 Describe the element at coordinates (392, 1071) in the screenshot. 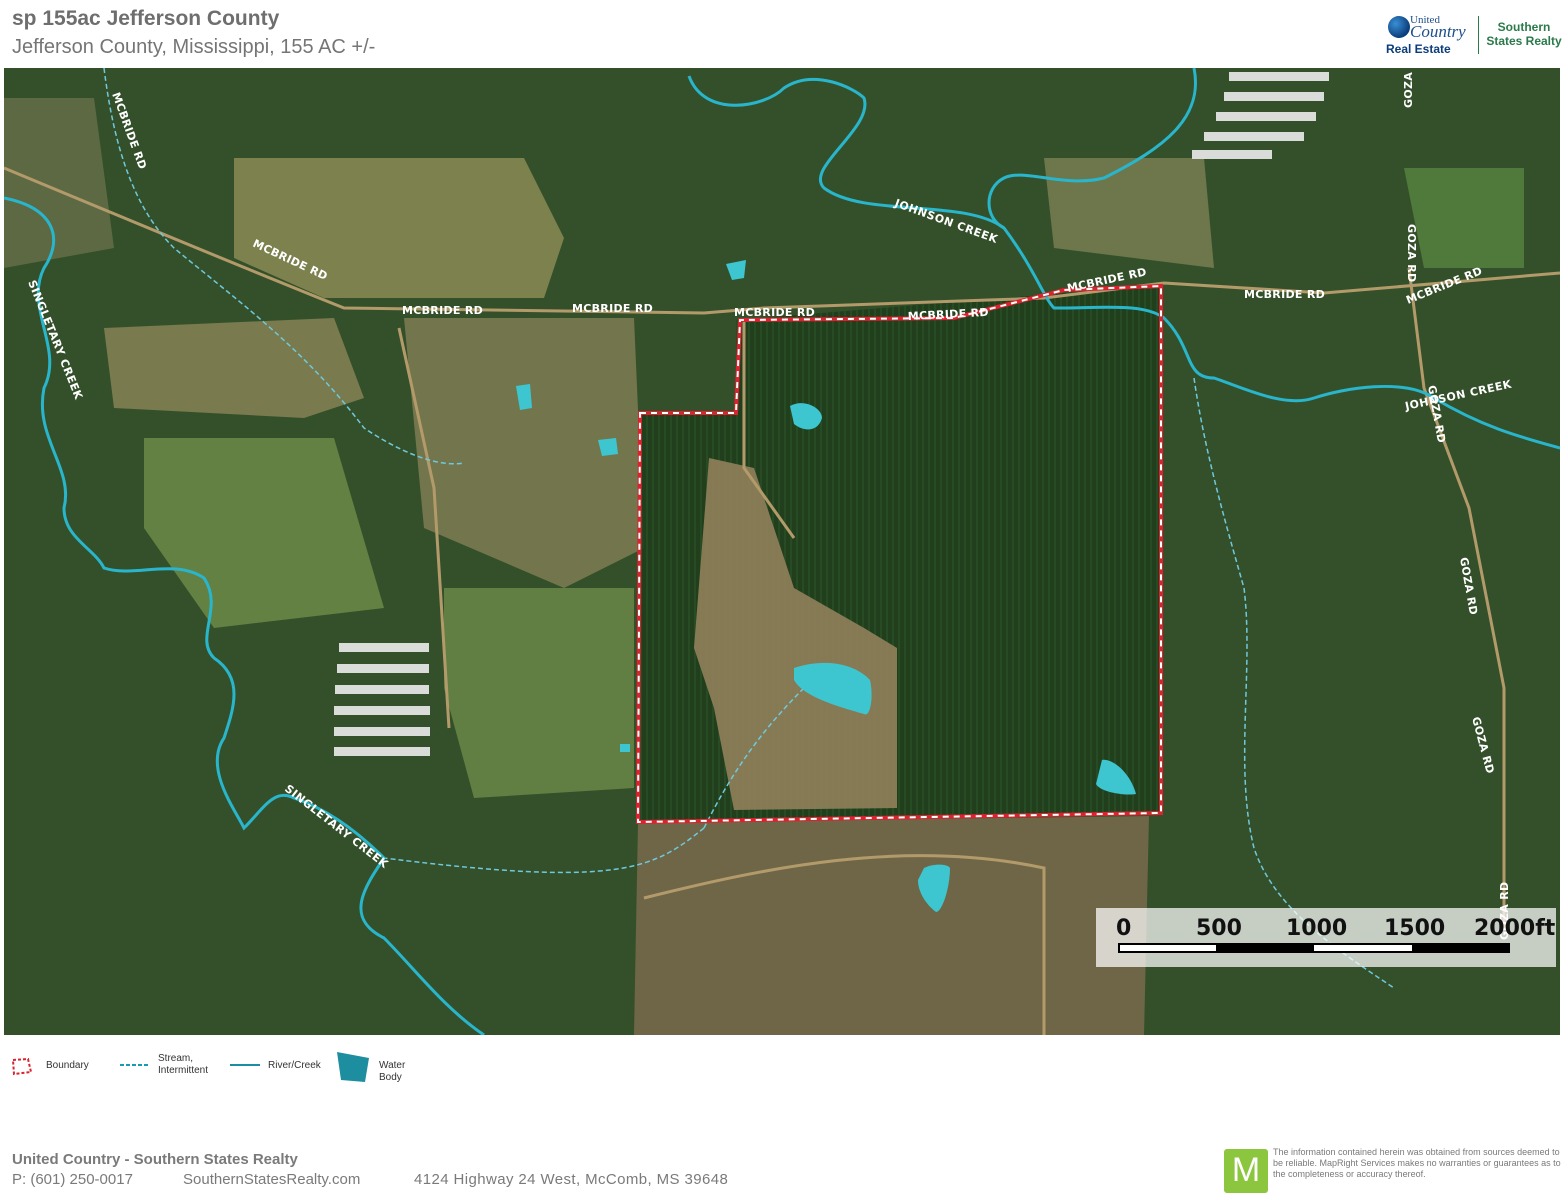

I see `legend-water-label: Water Body` at that location.